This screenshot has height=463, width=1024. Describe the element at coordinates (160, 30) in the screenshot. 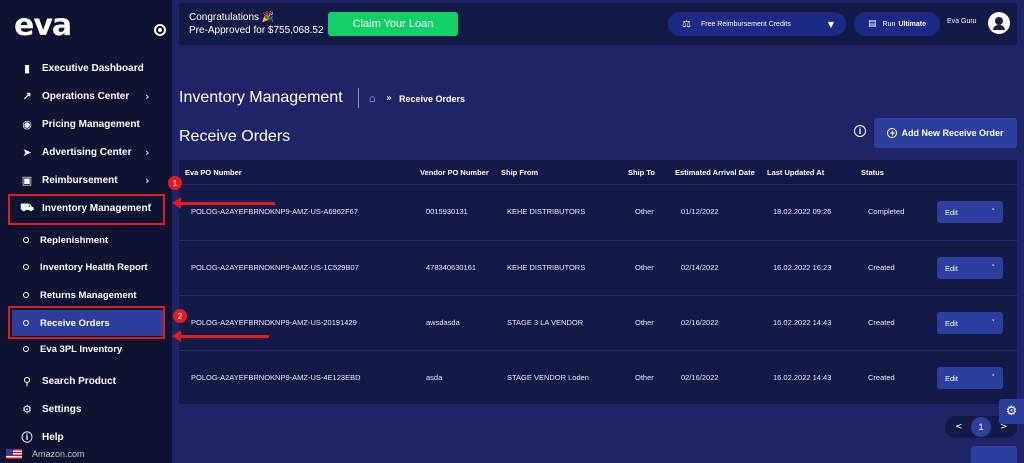

I see `collapse-sidebar-icon` at that location.